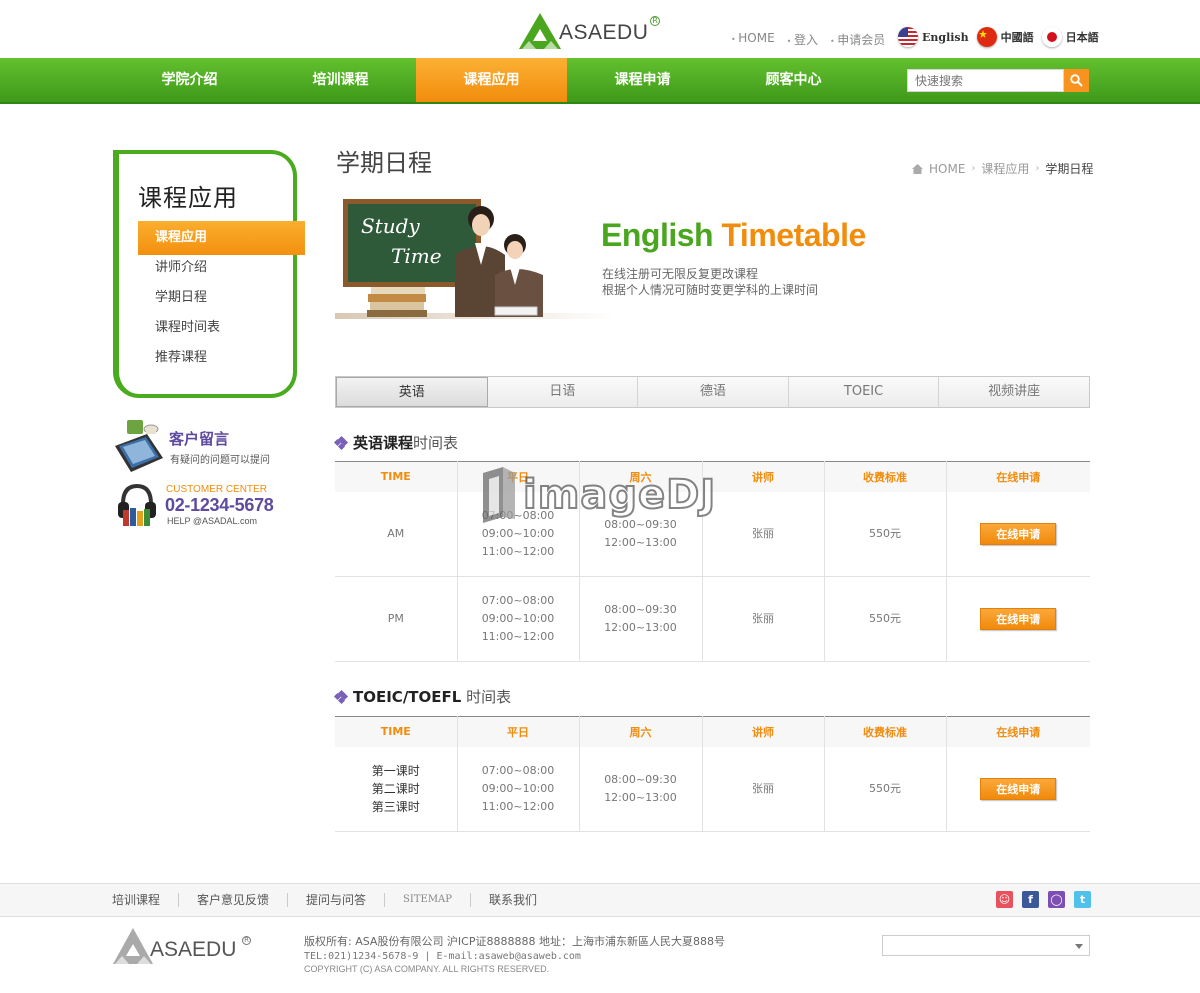  I want to click on chat-bubble-icon: ◯, so click(1056, 899).